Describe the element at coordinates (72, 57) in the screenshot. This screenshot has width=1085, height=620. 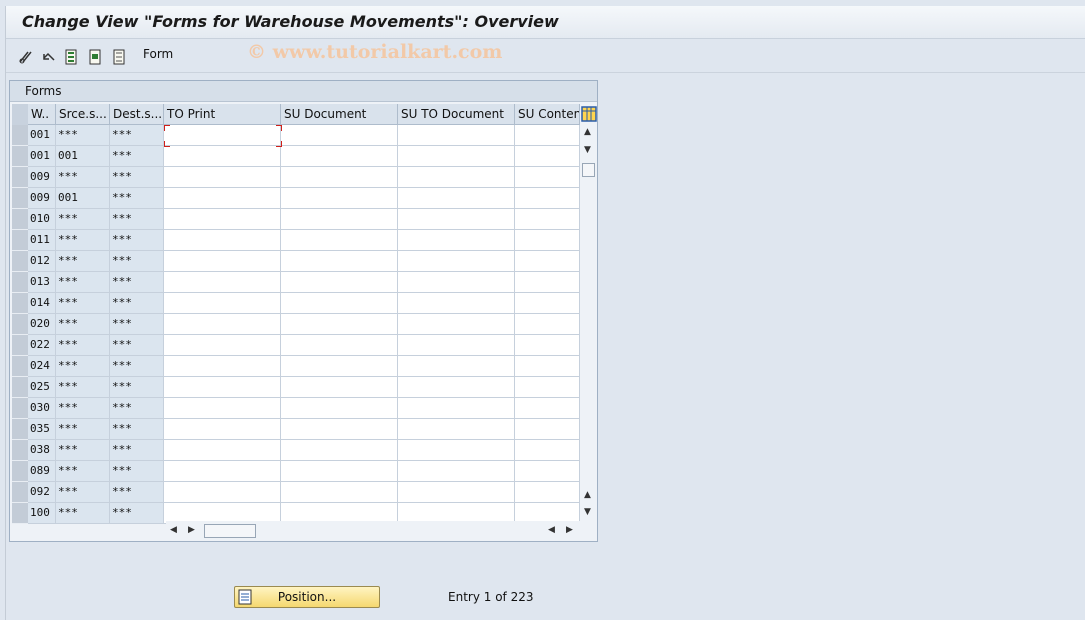
I see `select-all-icon` at that location.